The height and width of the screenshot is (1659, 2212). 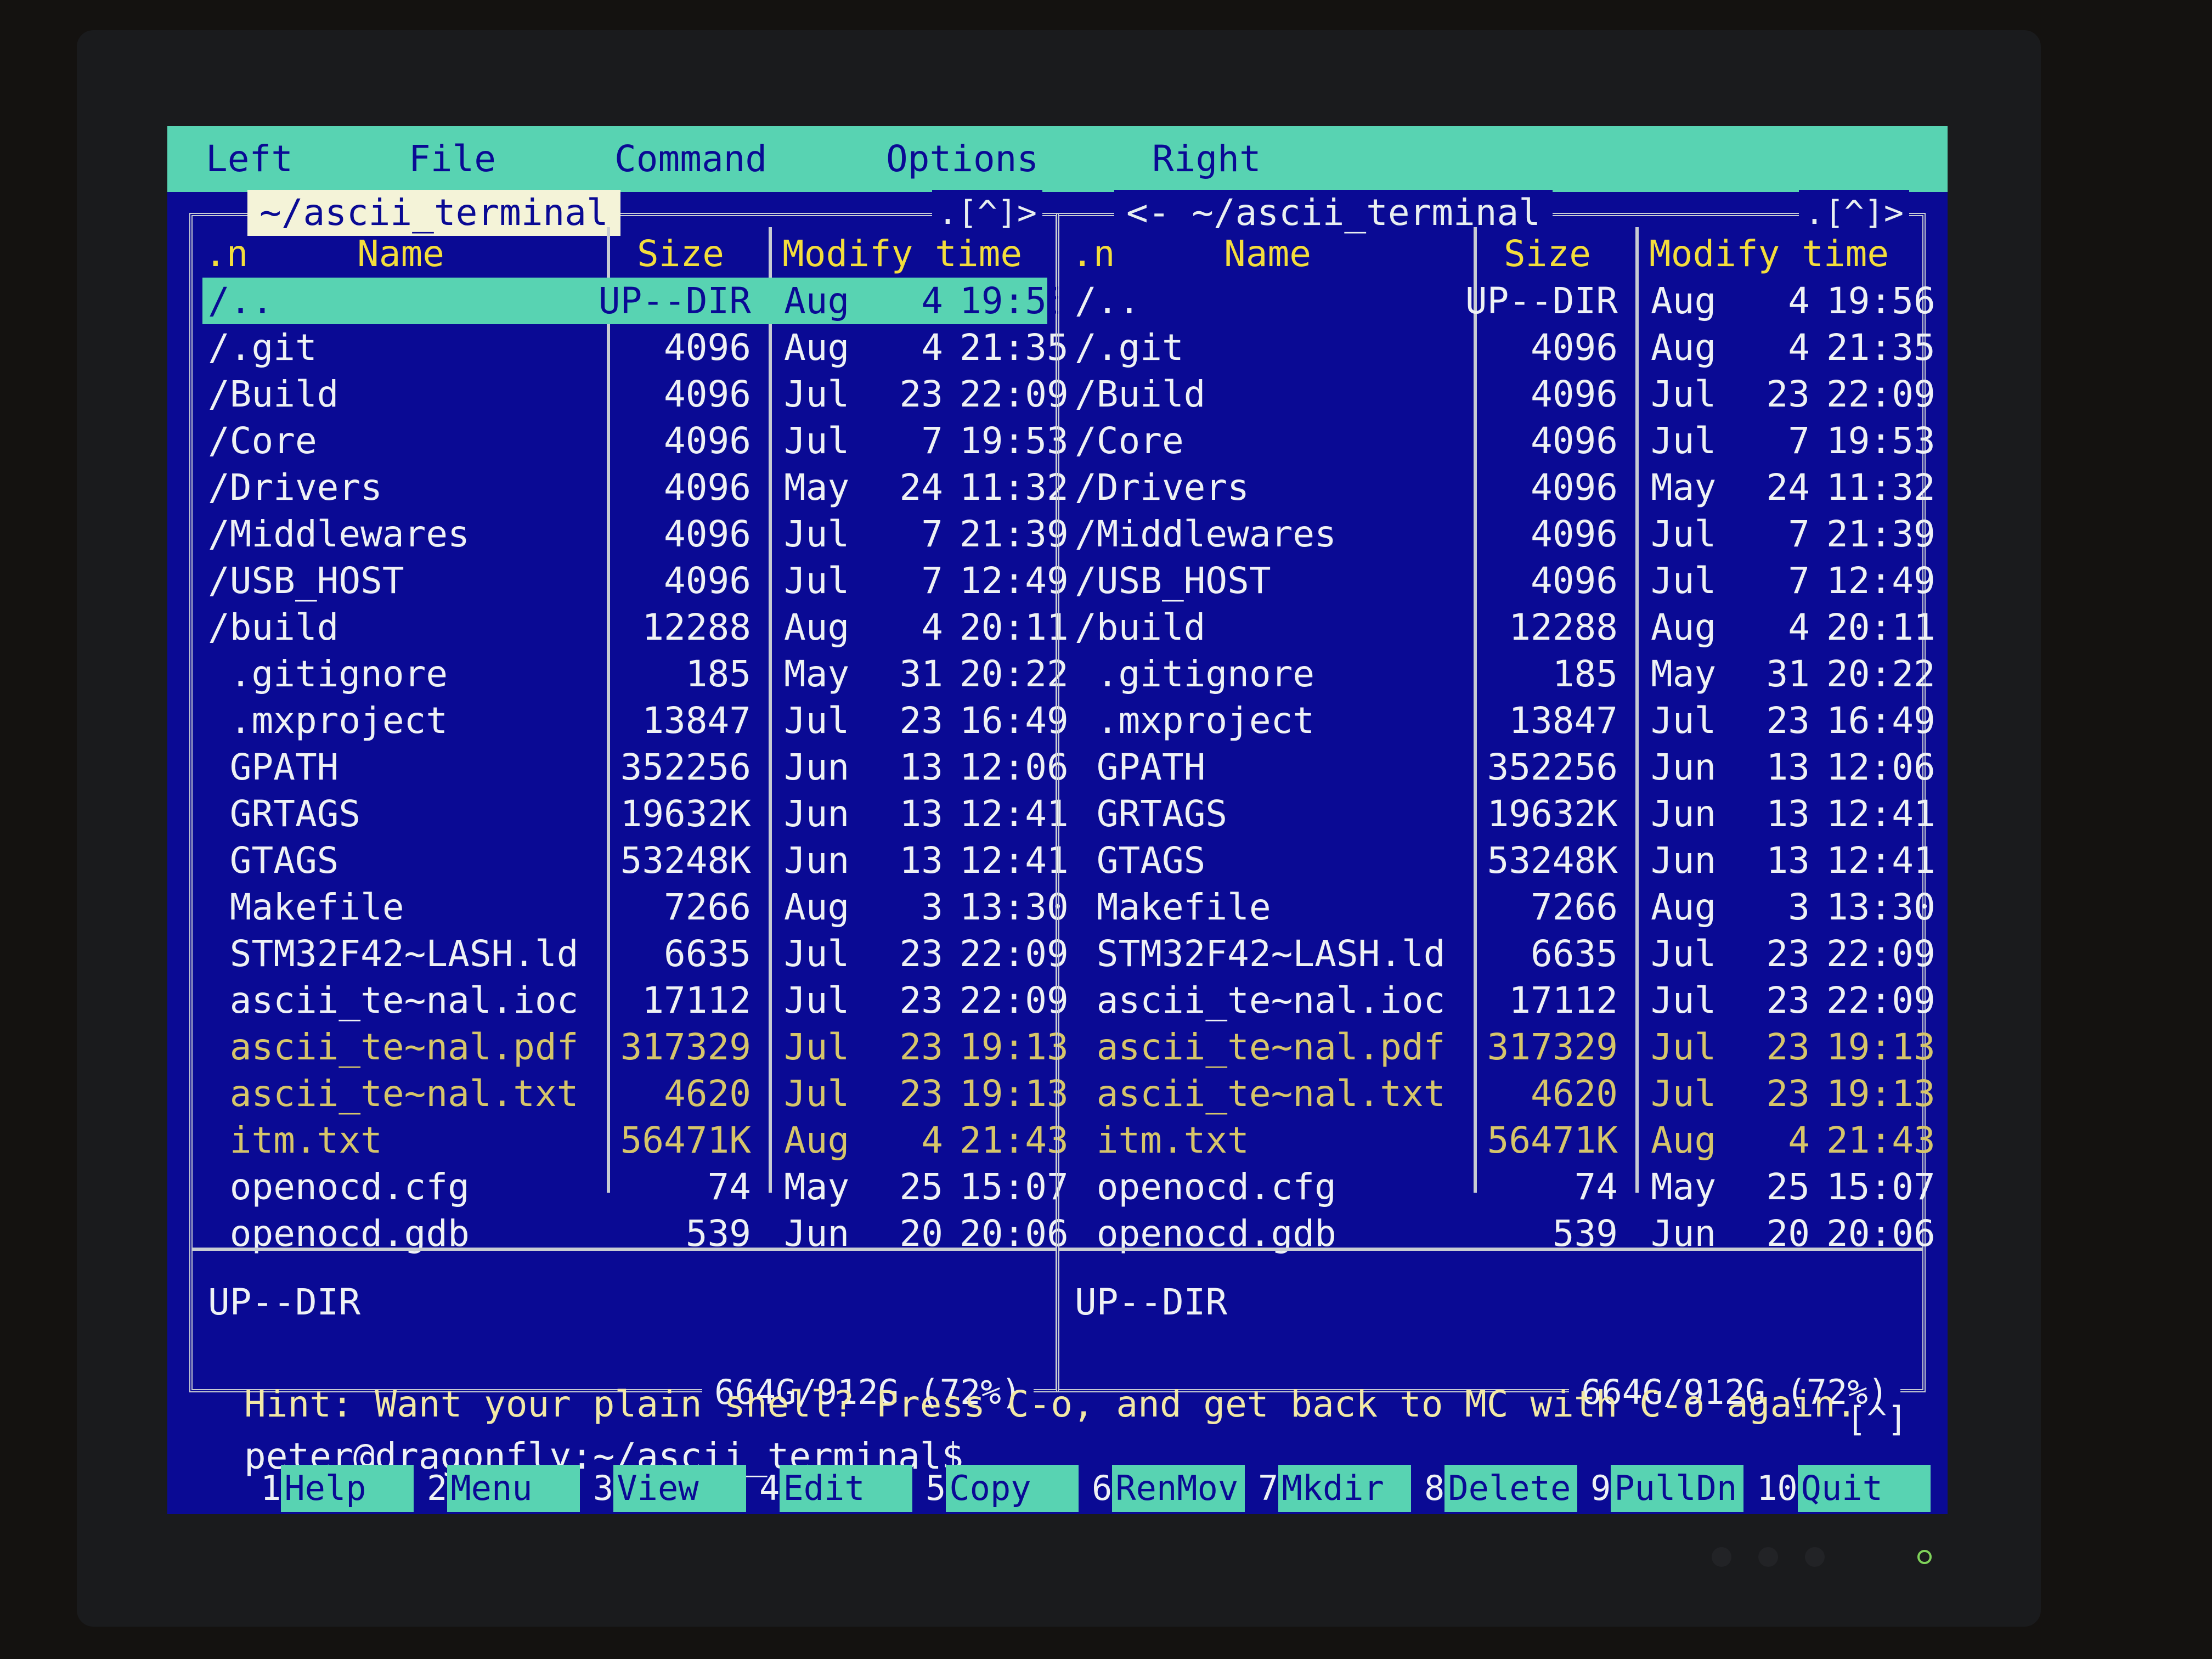 What do you see at coordinates (337, 1489) in the screenshot?
I see `fkey-help: 1Help` at bounding box center [337, 1489].